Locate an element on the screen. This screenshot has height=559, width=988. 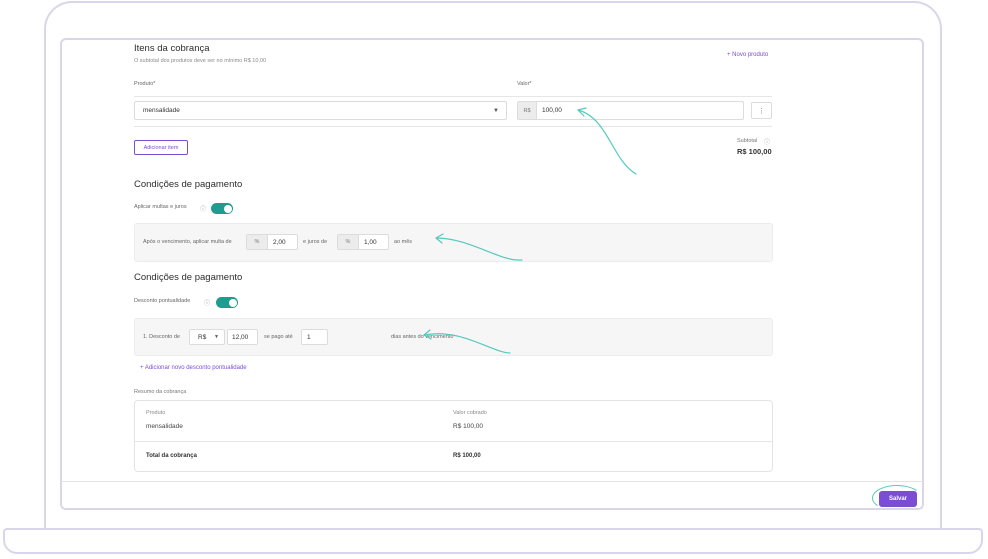
product-select-value: mensalidade is located at coordinates (161, 110).